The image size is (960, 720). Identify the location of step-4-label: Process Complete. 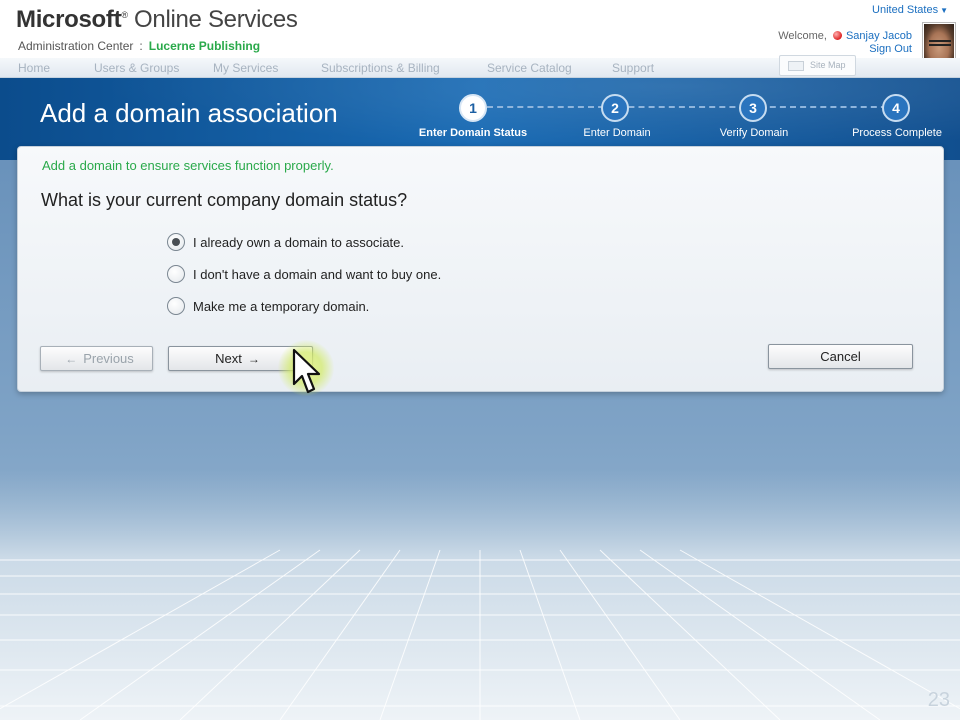
(897, 133).